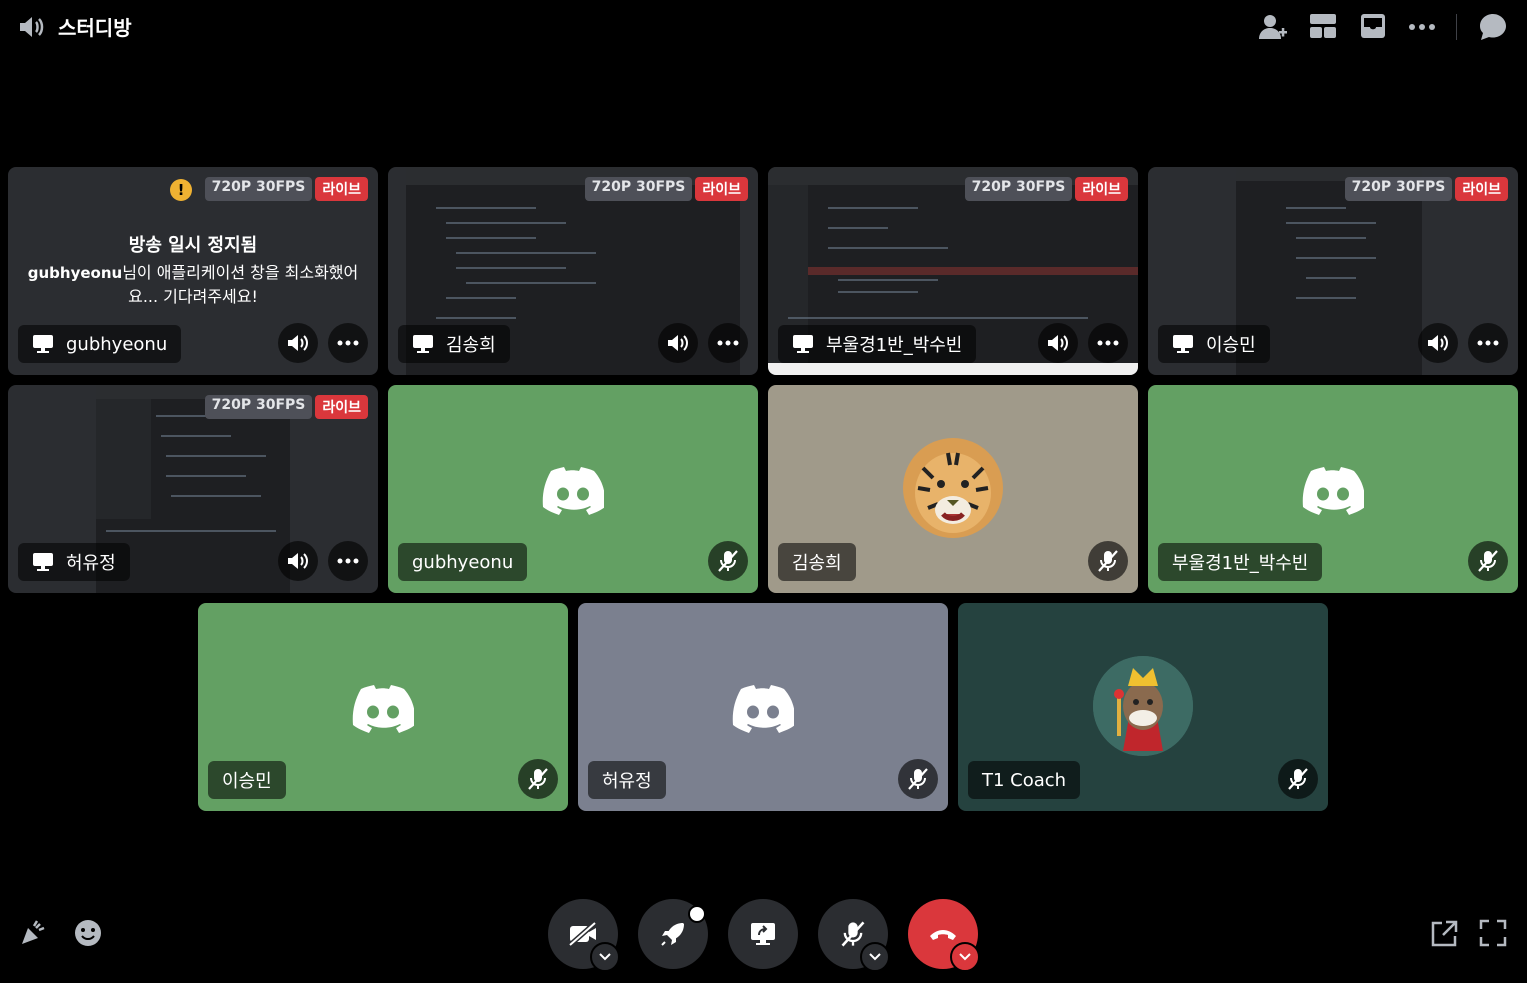  What do you see at coordinates (1333, 271) in the screenshot?
I see `stream-tile-lee: 720P 30FPS 라이브 이승민` at bounding box center [1333, 271].